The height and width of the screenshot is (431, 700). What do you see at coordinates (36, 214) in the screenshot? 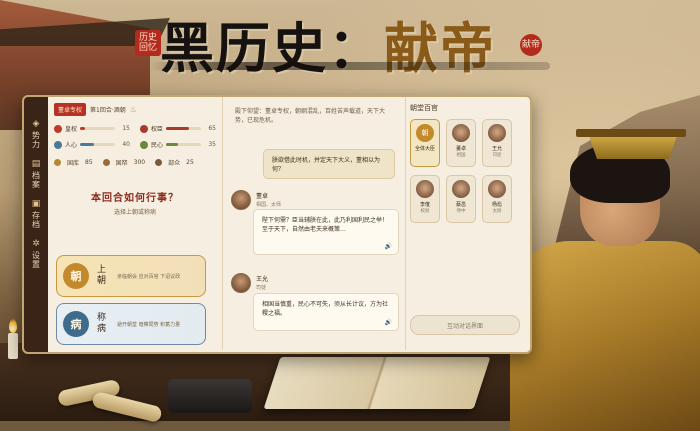
I see `menu-item-save: ▣ 存档` at bounding box center [36, 214].